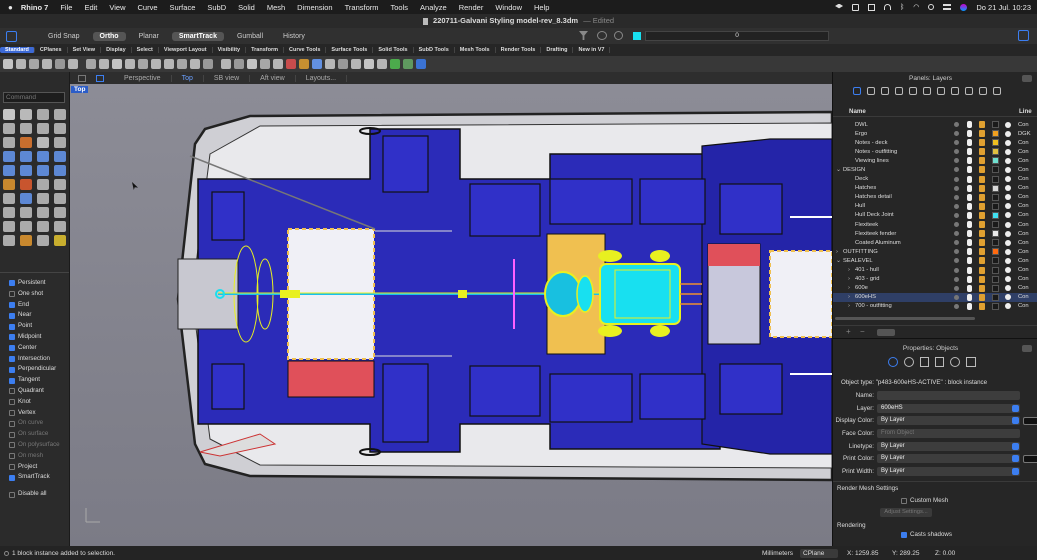 This screenshot has height=560, width=1037. I want to click on properties-options-icon, so click(1027, 348).